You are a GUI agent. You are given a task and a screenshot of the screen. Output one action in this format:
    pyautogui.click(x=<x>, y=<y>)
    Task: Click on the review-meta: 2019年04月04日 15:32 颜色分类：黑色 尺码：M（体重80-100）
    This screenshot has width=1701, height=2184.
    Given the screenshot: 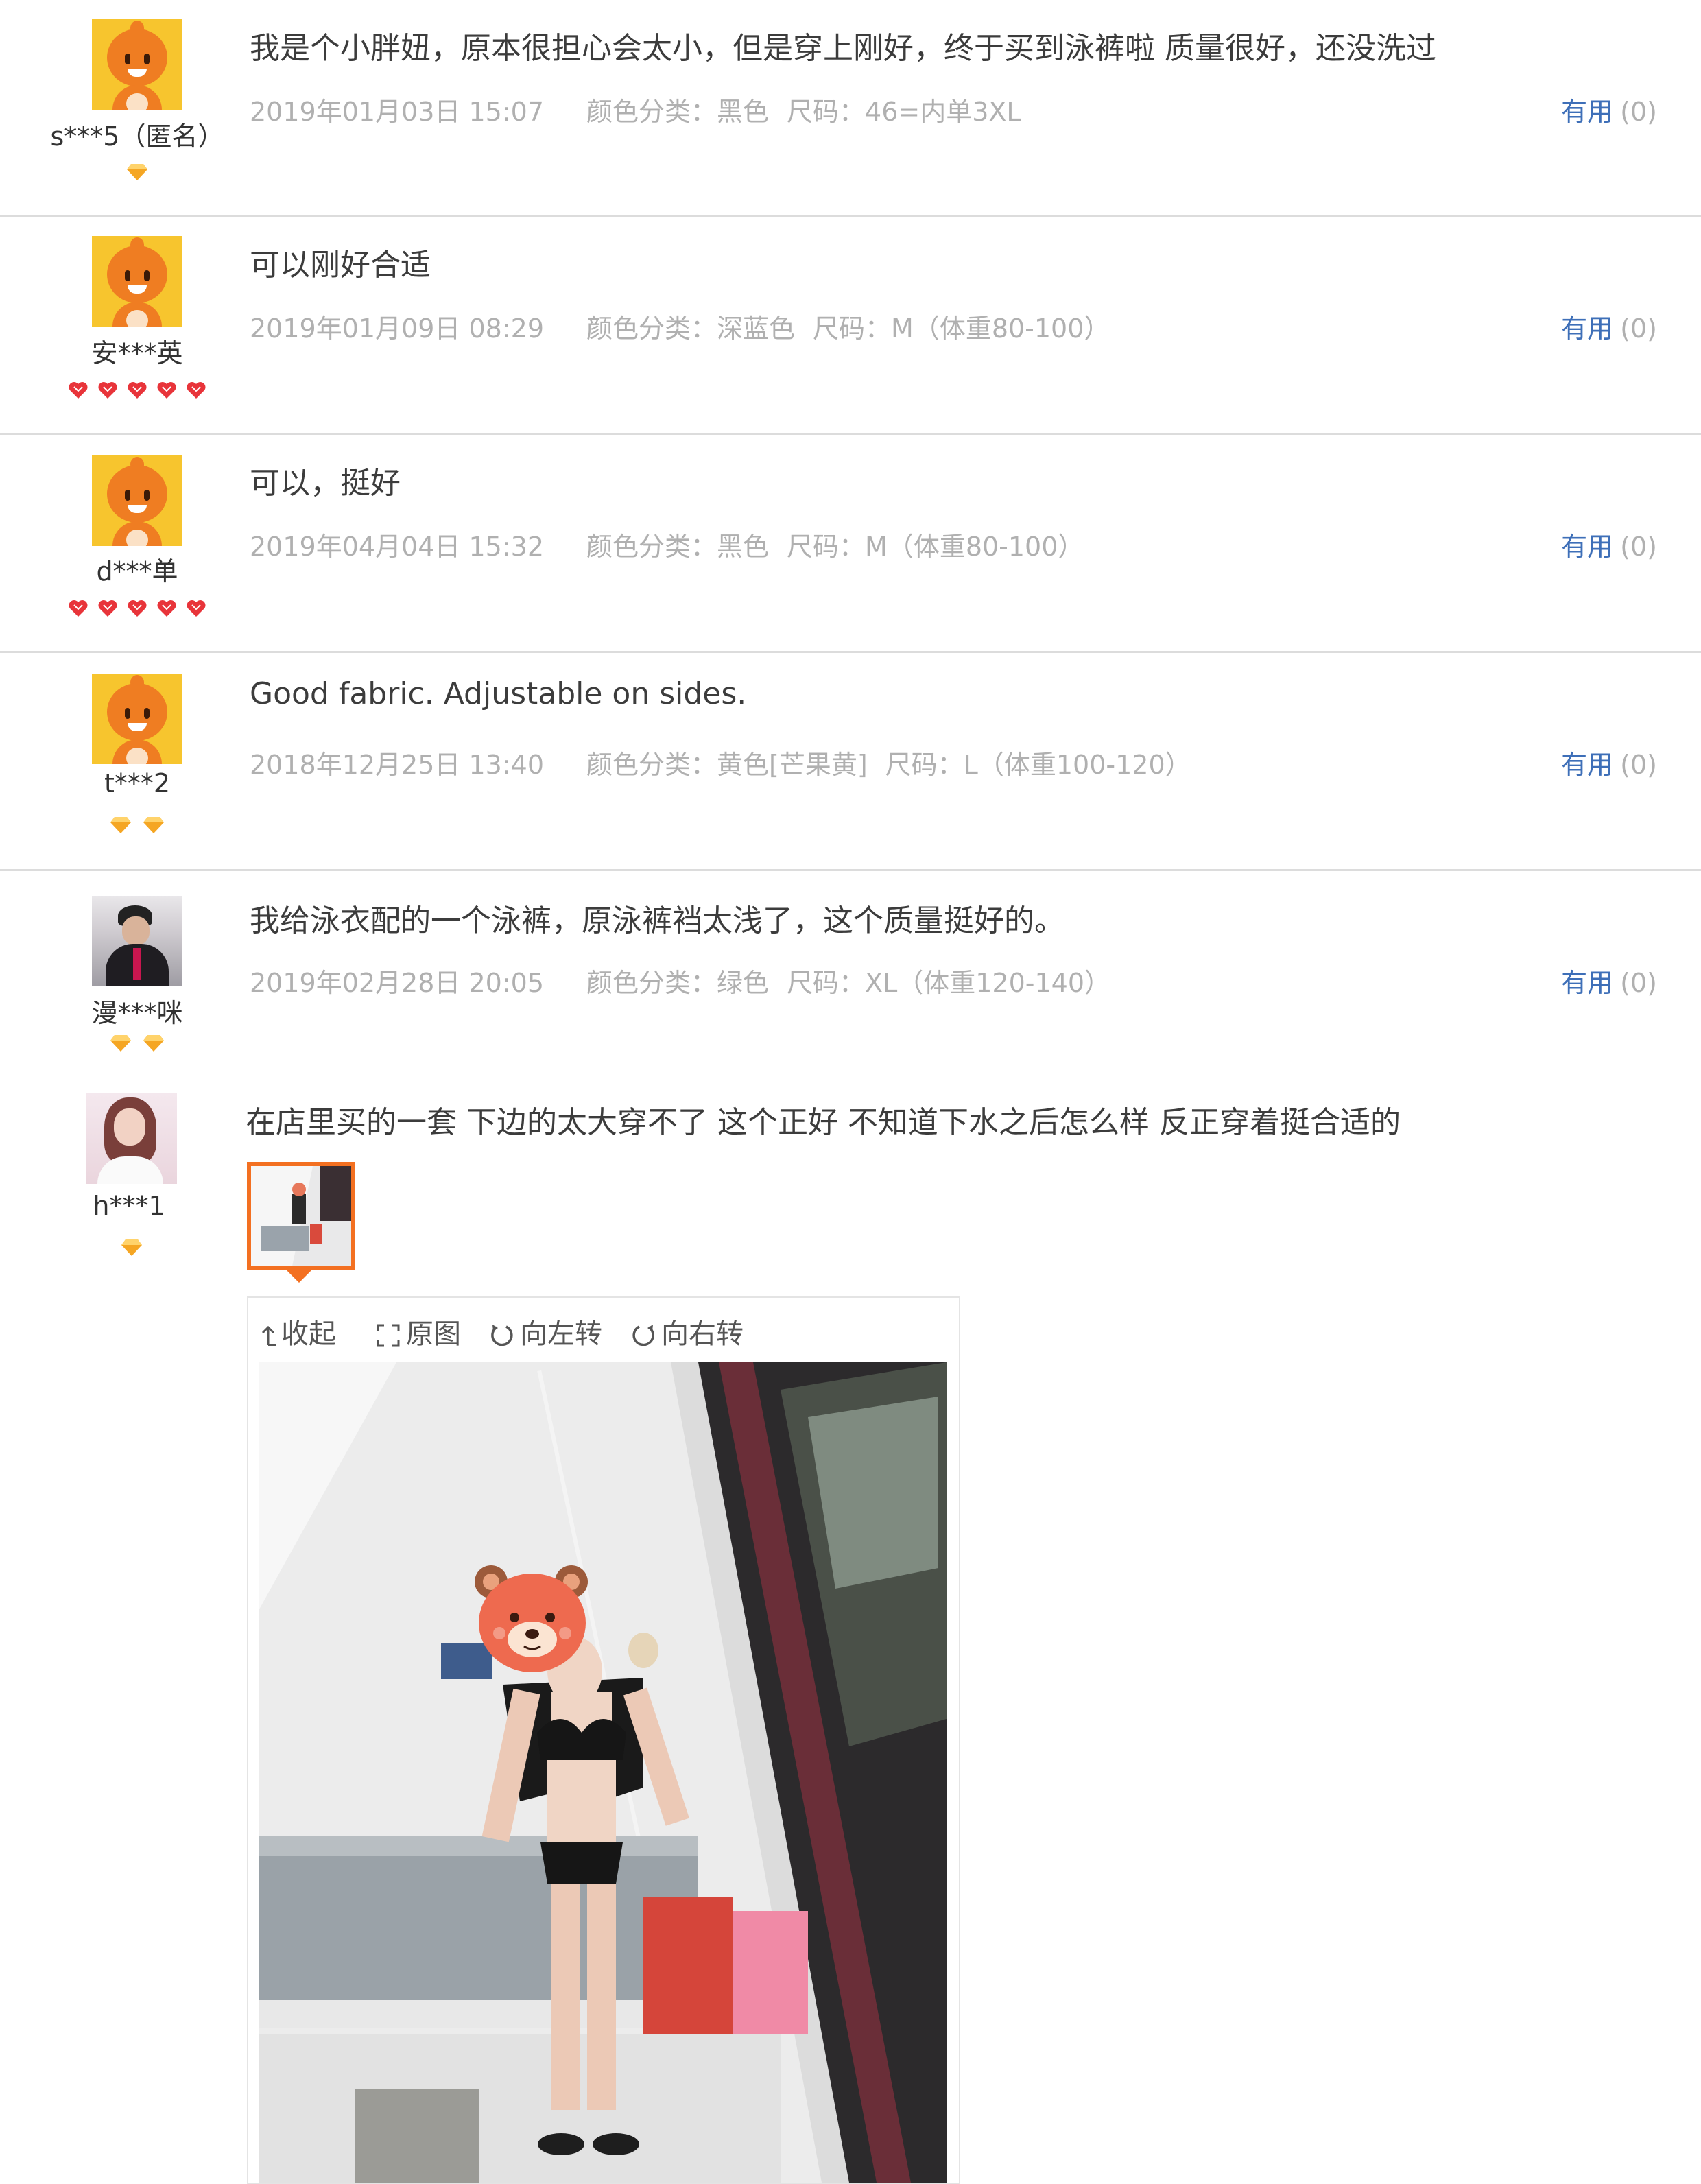 What is the action you would take?
    pyautogui.click(x=667, y=544)
    